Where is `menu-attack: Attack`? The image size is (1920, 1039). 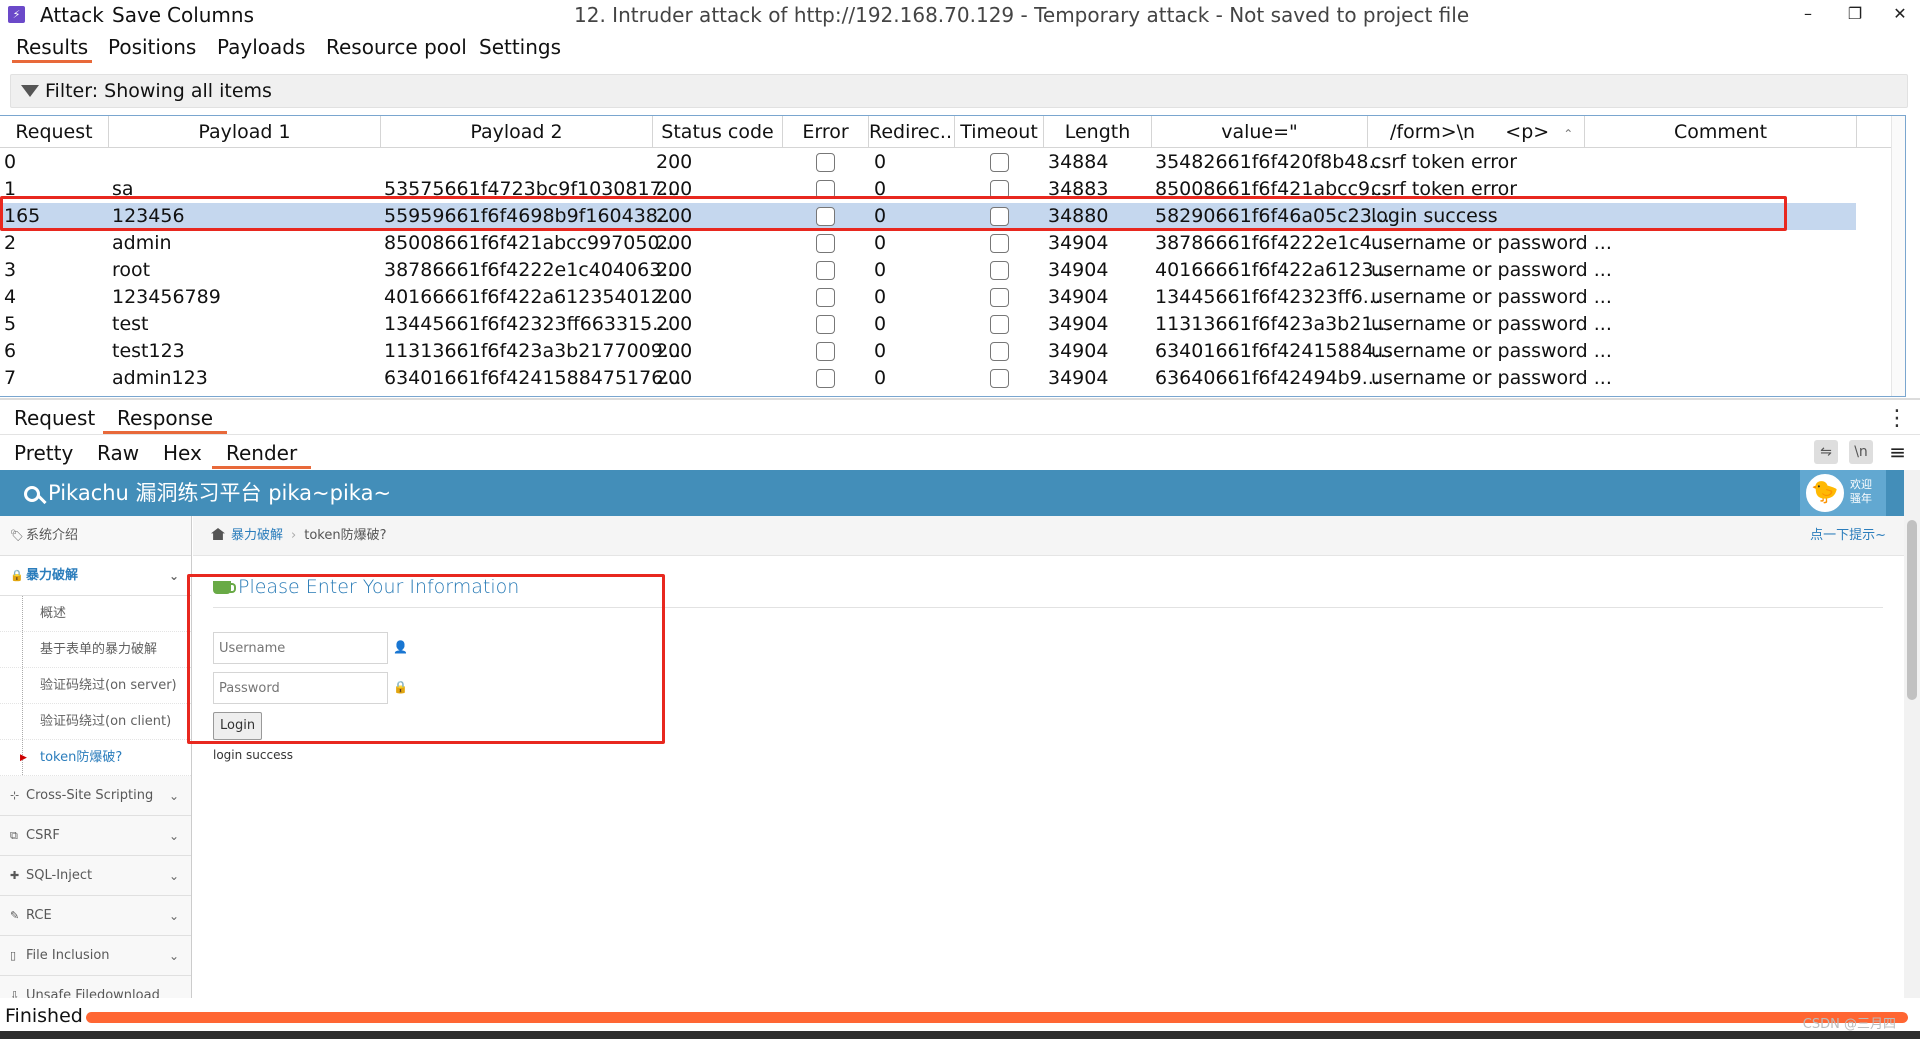
menu-attack: Attack is located at coordinates (72, 15).